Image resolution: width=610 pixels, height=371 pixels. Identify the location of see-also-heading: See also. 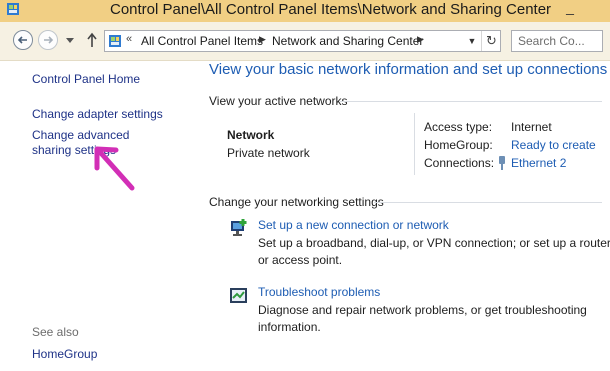
(55, 332).